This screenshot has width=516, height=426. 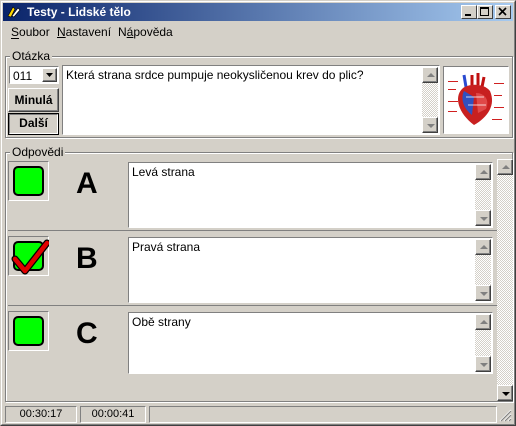 I want to click on total-time: 00:30:17, so click(x=41, y=414).